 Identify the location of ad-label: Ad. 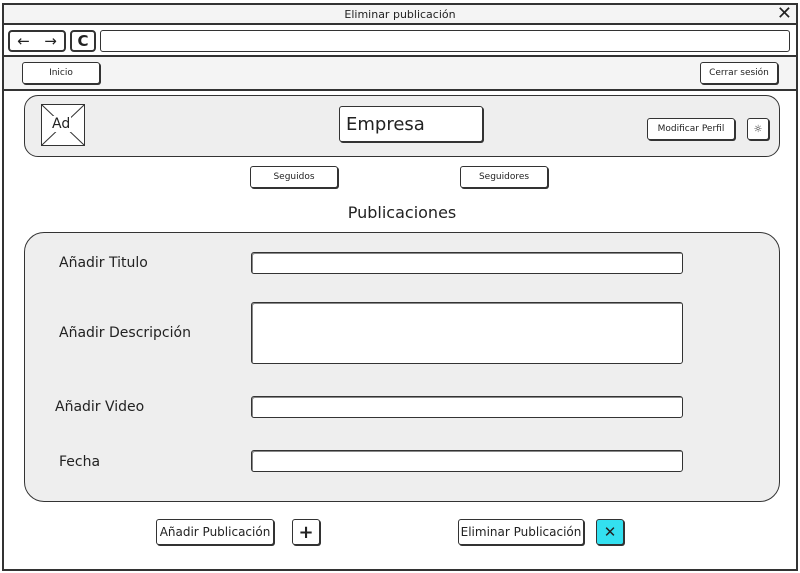
(61, 124).